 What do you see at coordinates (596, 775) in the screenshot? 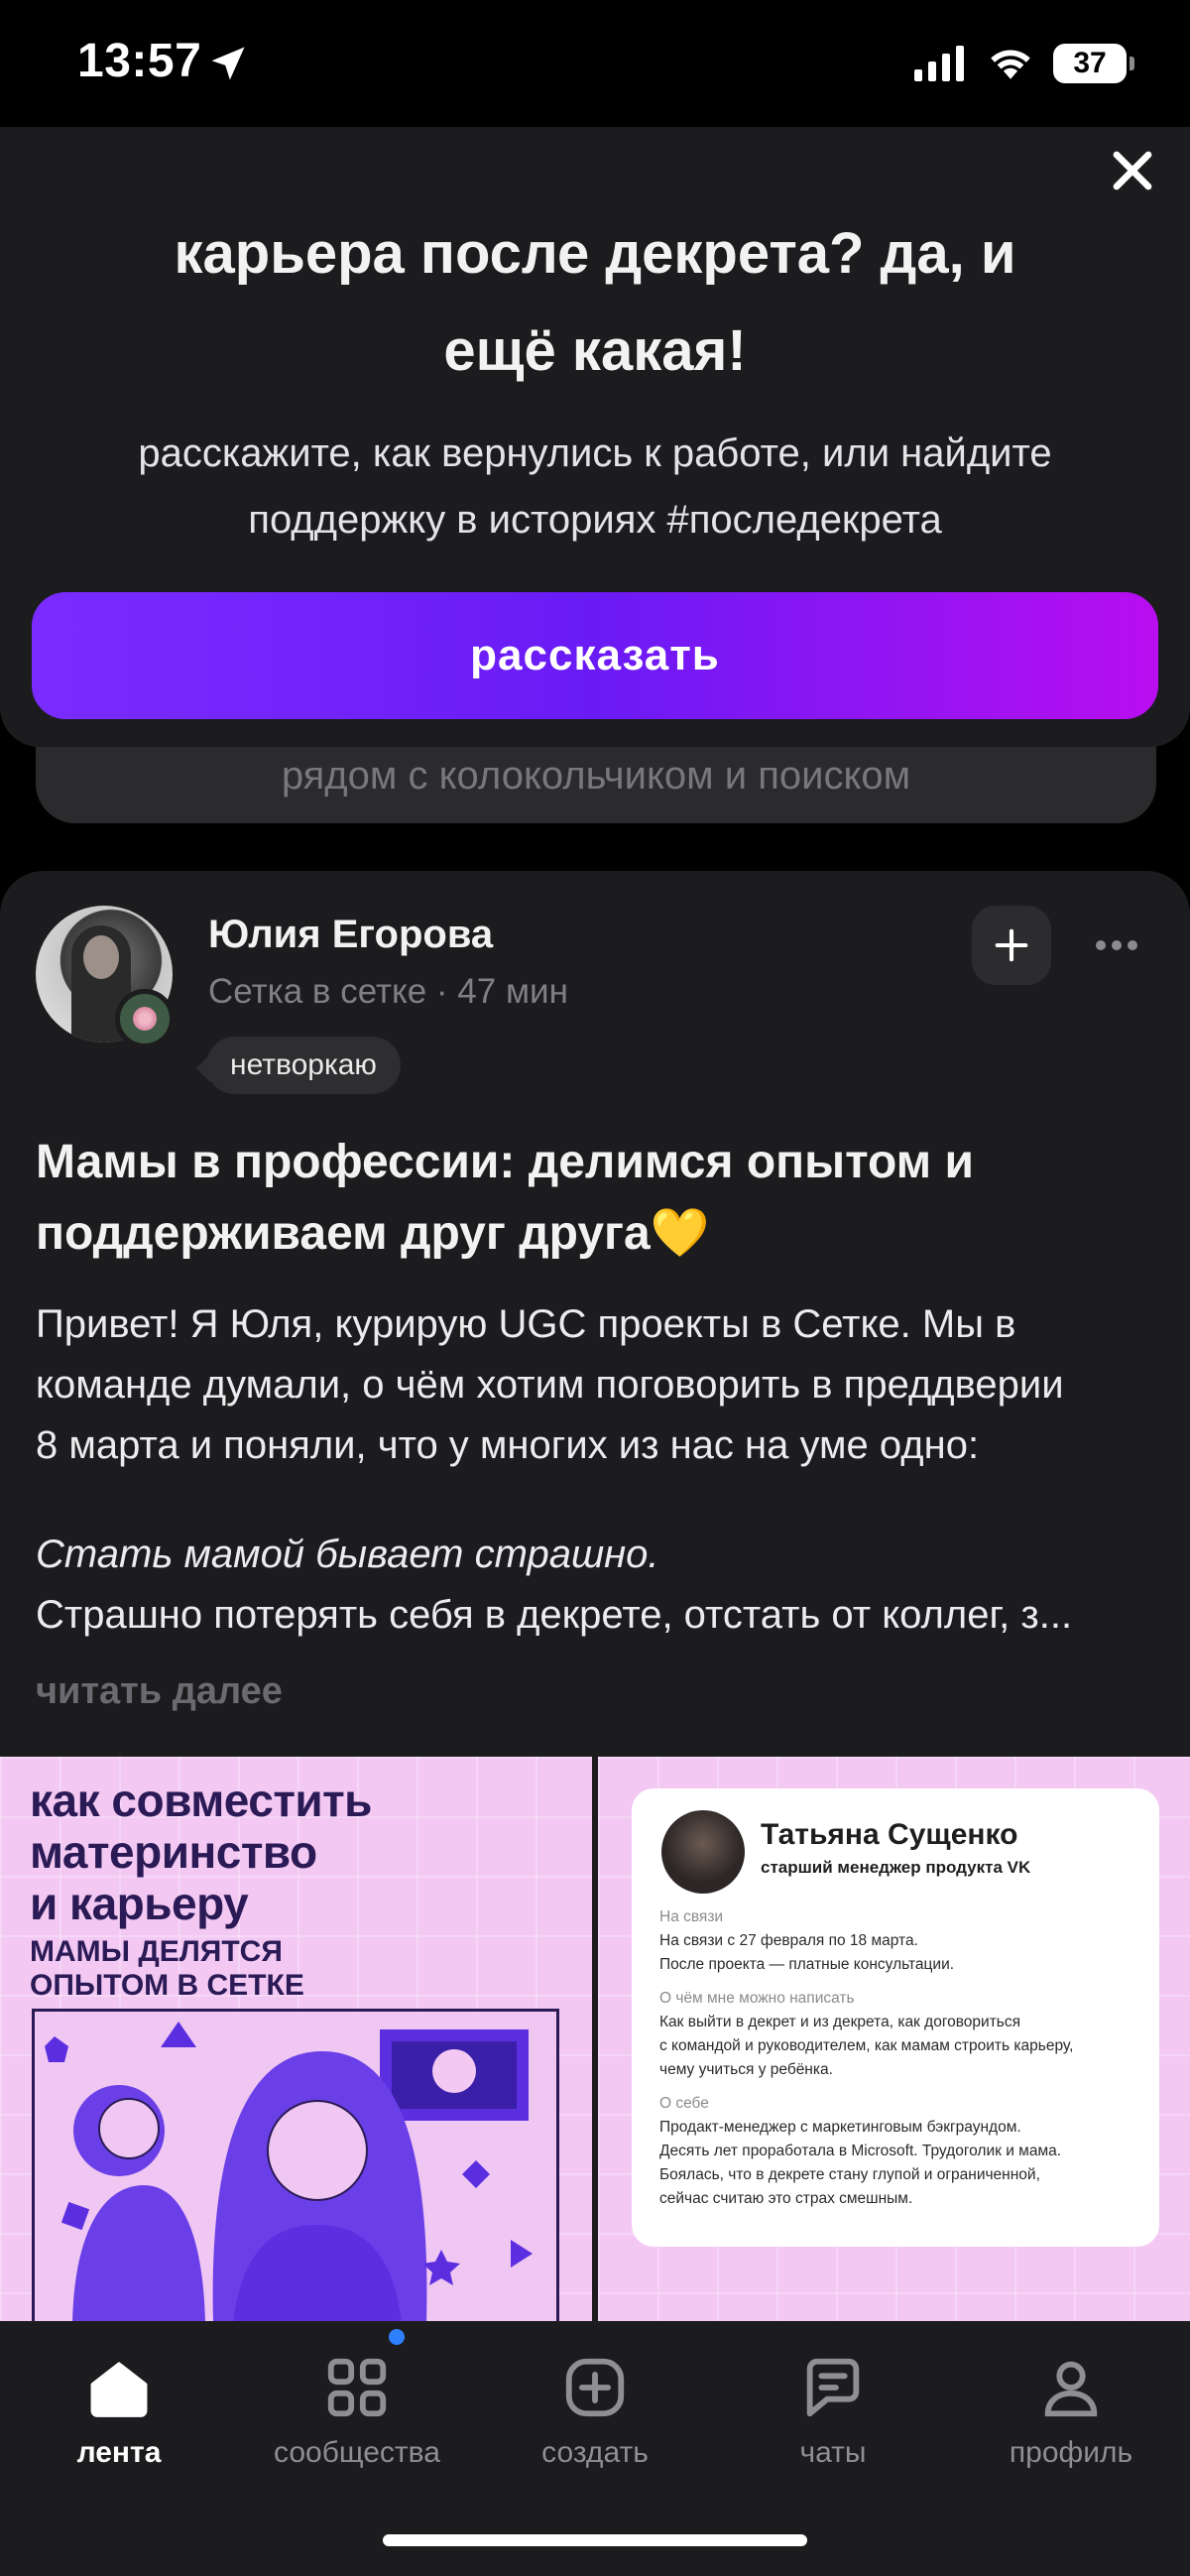
I see `hint-card-text: рядом с колокольчиком и поиском` at bounding box center [596, 775].